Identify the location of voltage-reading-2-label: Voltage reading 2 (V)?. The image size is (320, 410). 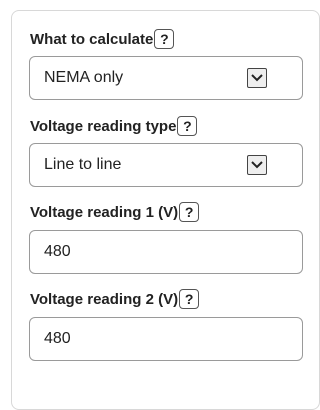
(115, 300).